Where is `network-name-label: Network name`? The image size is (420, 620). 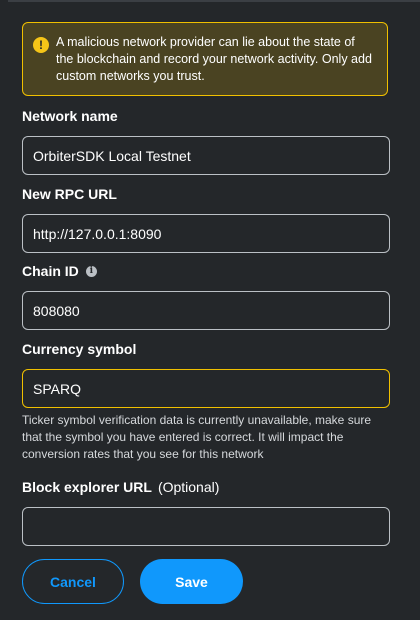 network-name-label: Network name is located at coordinates (70, 116).